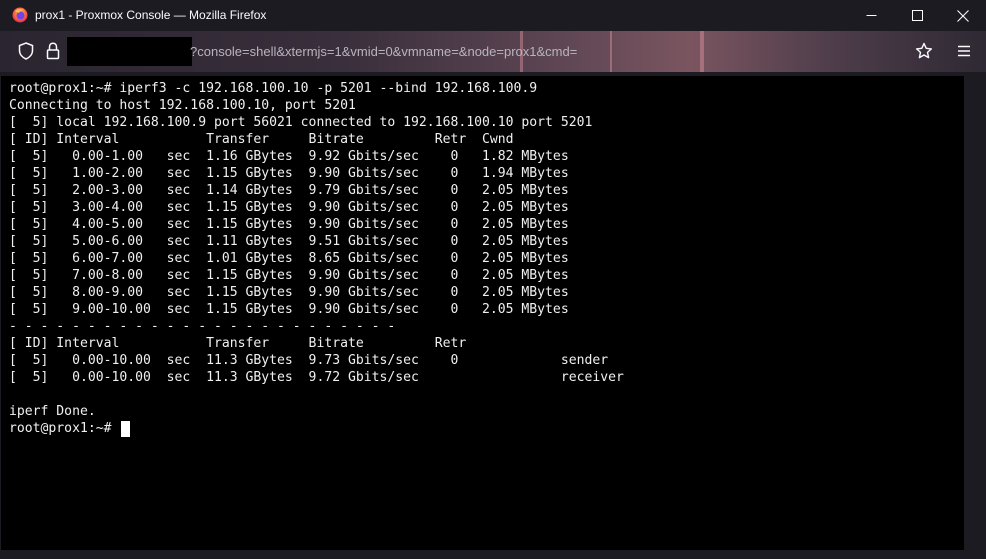 This screenshot has width=986, height=559. What do you see at coordinates (316, 428) in the screenshot?
I see `terminal-prompt-line: root@prox1:~#` at bounding box center [316, 428].